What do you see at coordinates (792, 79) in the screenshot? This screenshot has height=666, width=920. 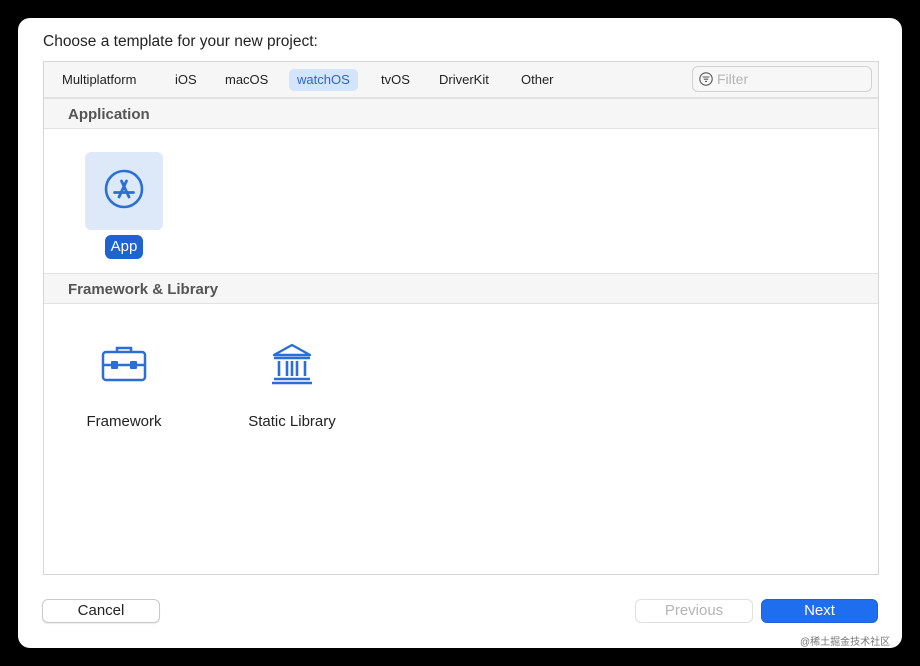 I see `filter-input` at bounding box center [792, 79].